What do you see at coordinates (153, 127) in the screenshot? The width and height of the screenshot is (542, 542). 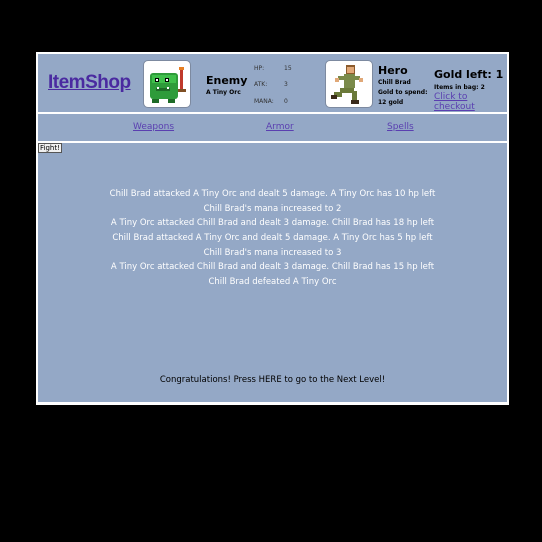 I see `nav-weapons-link: Weapons` at bounding box center [153, 127].